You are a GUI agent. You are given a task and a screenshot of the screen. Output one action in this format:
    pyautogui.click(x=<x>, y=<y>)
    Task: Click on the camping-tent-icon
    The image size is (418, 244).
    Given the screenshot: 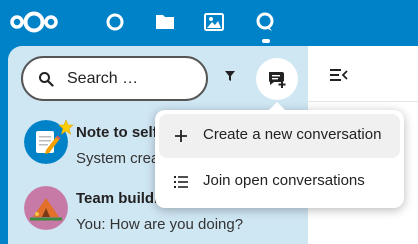 What is the action you would take?
    pyautogui.click(x=46, y=208)
    